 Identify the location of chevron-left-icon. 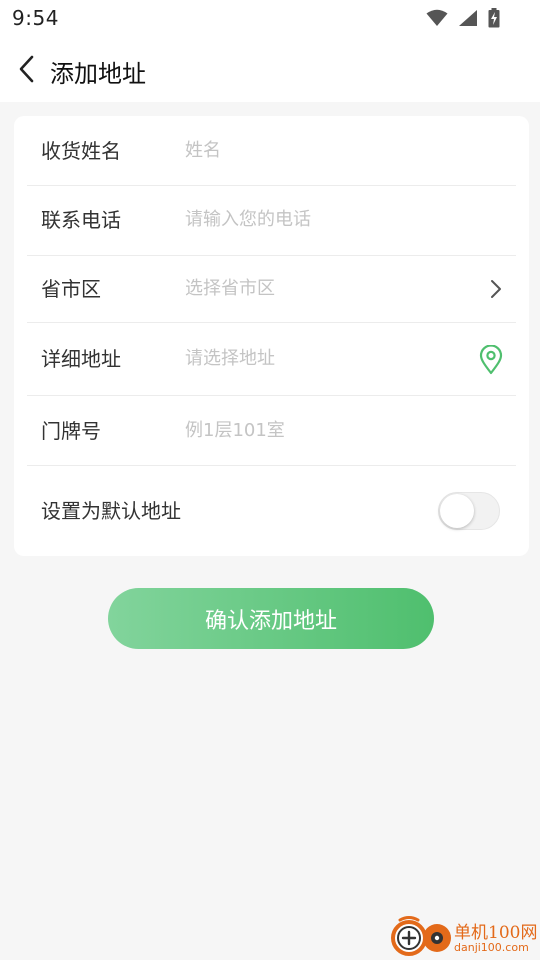
(26, 69).